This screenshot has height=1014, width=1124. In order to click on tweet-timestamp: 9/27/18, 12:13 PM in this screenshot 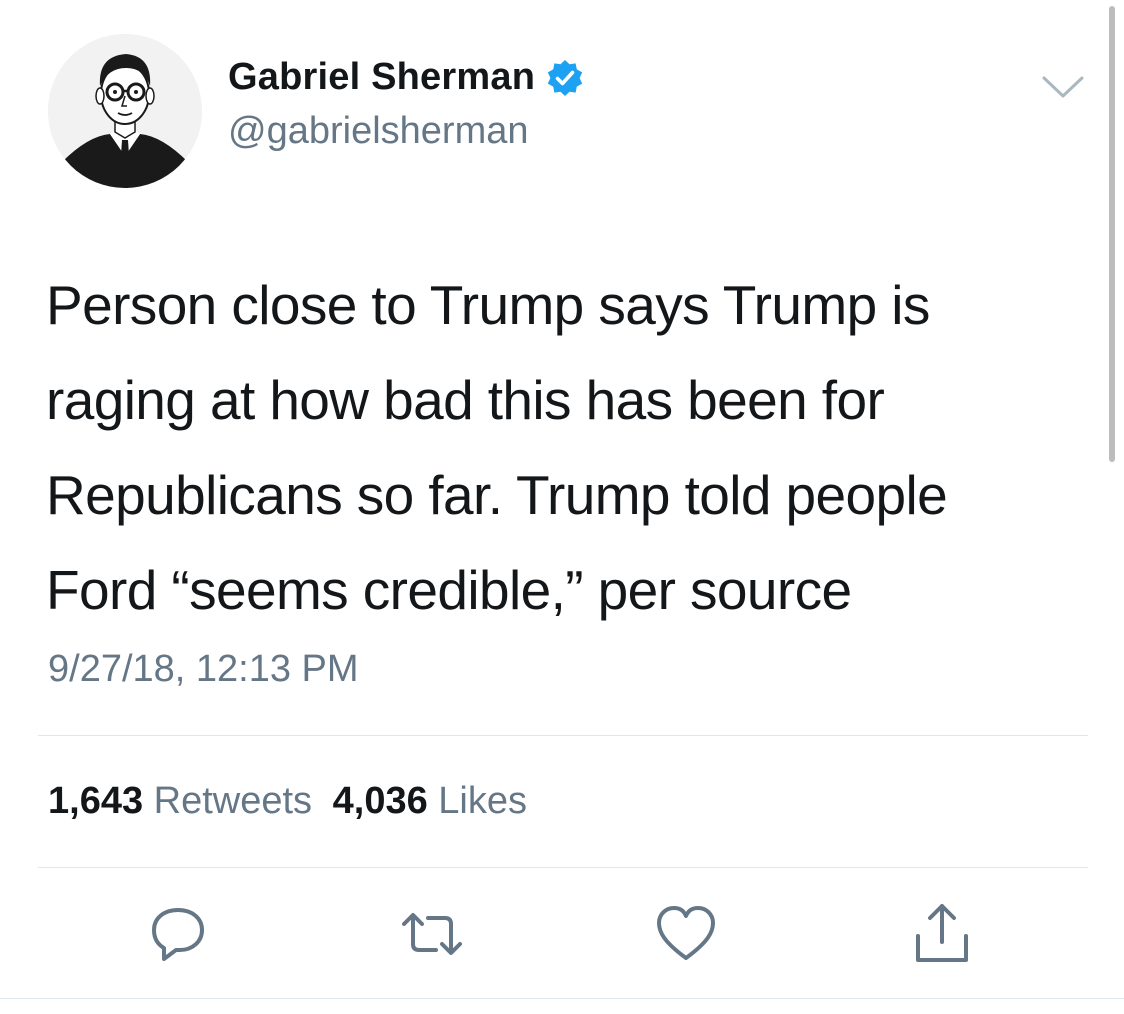, I will do `click(203, 669)`.